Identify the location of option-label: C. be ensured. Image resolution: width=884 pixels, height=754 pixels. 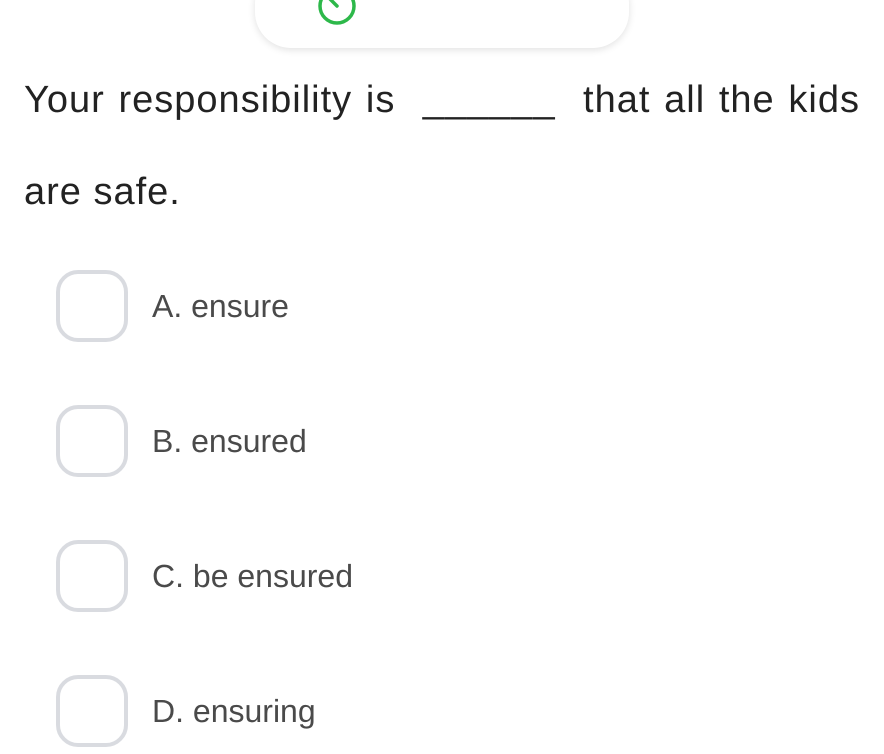
(253, 576).